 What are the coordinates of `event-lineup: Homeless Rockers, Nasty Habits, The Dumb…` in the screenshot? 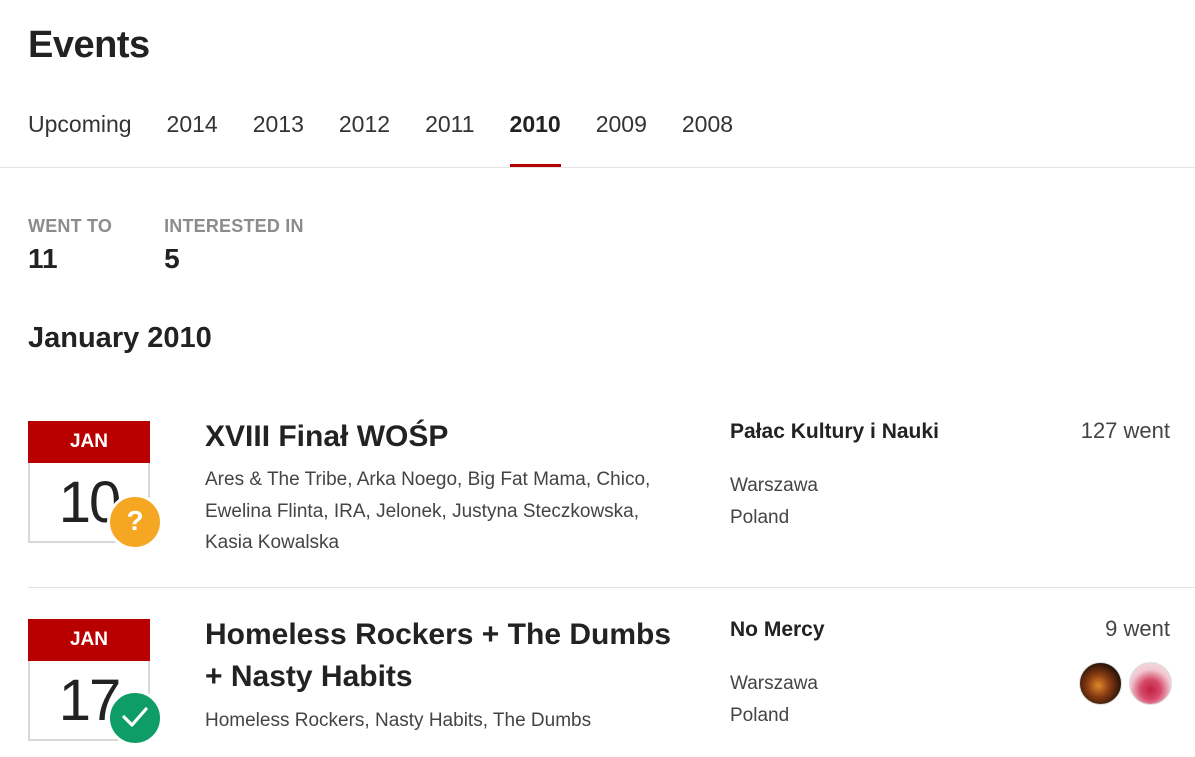 It's located at (398, 720).